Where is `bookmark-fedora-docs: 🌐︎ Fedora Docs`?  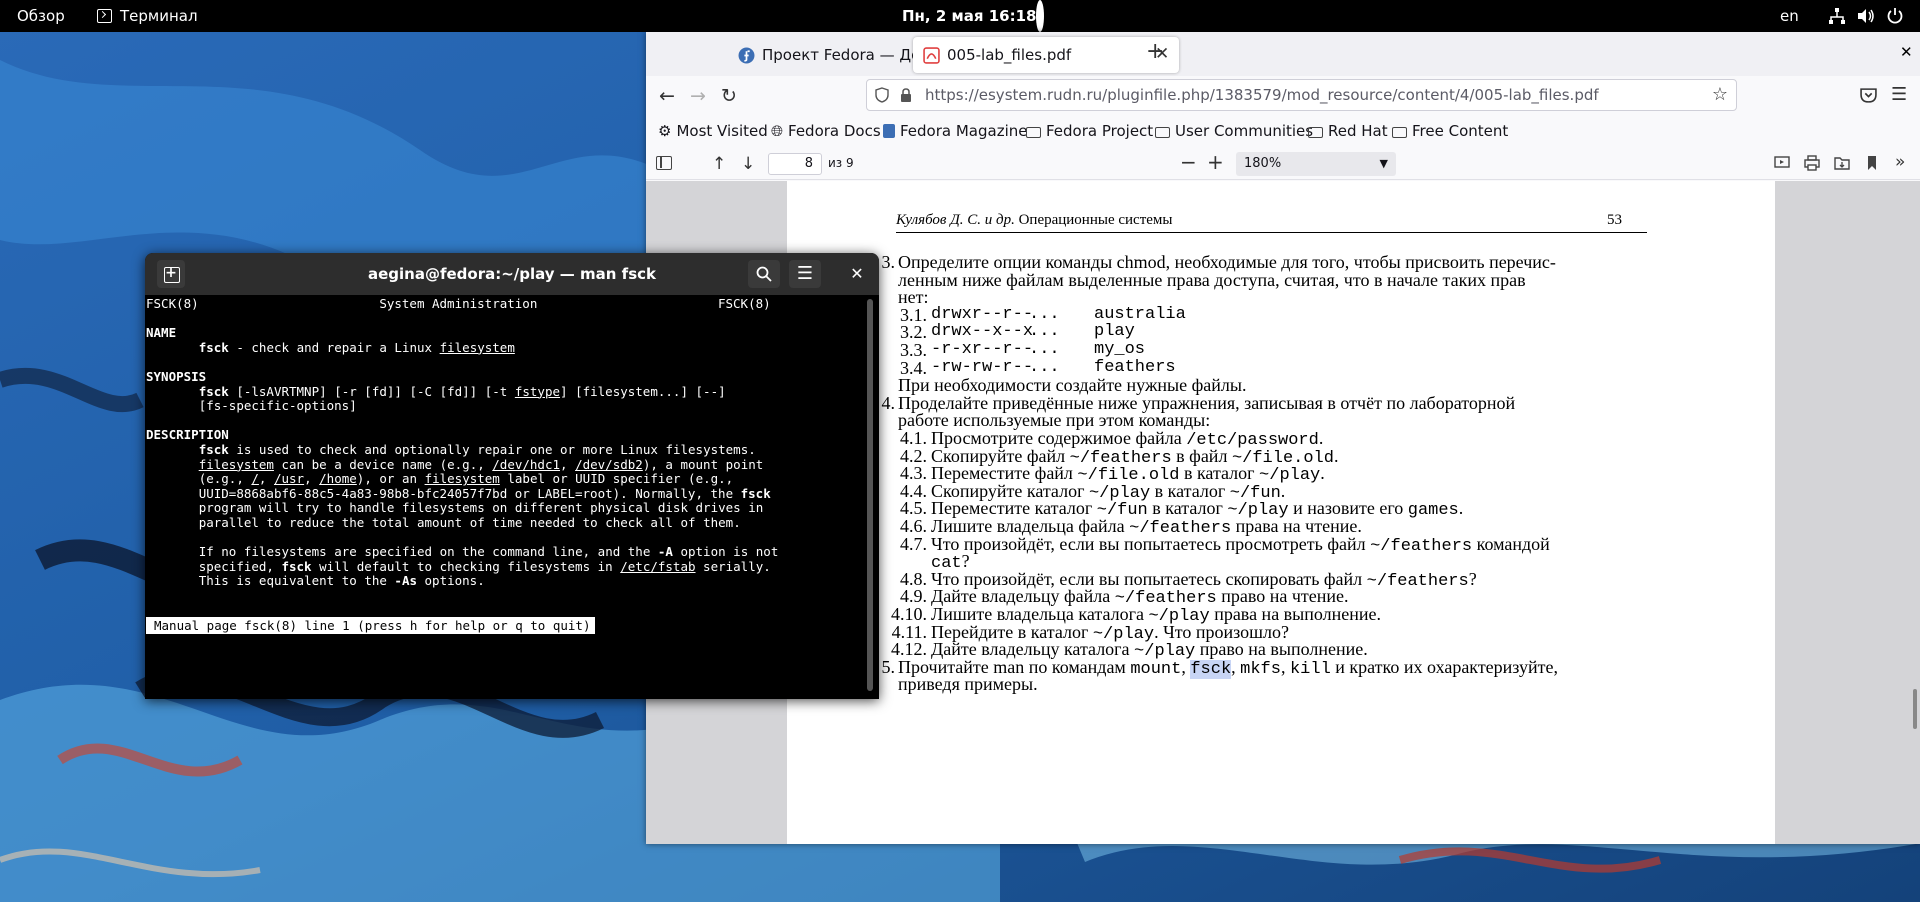 bookmark-fedora-docs: 🌐︎ Fedora Docs is located at coordinates (826, 131).